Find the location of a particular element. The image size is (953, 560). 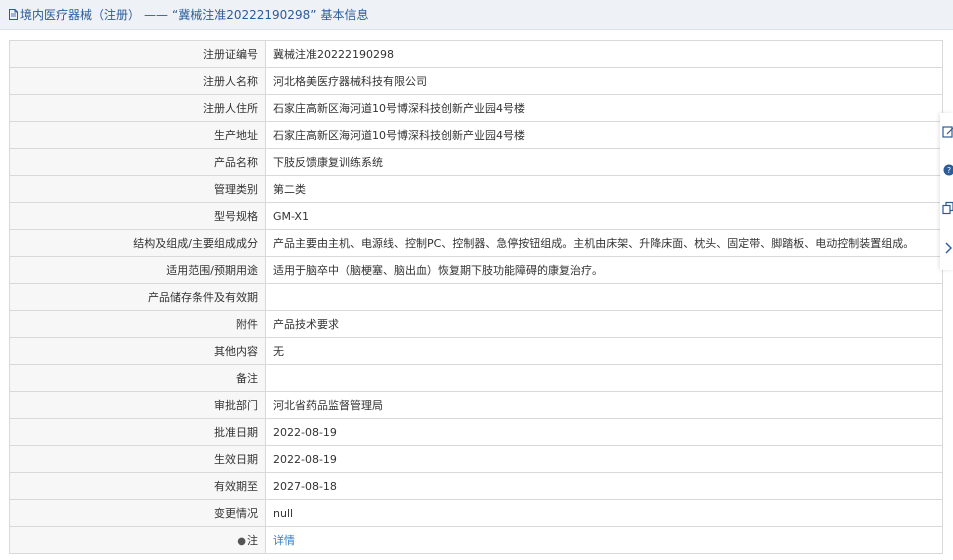

field-label: 产品名称 is located at coordinates (137, 162).